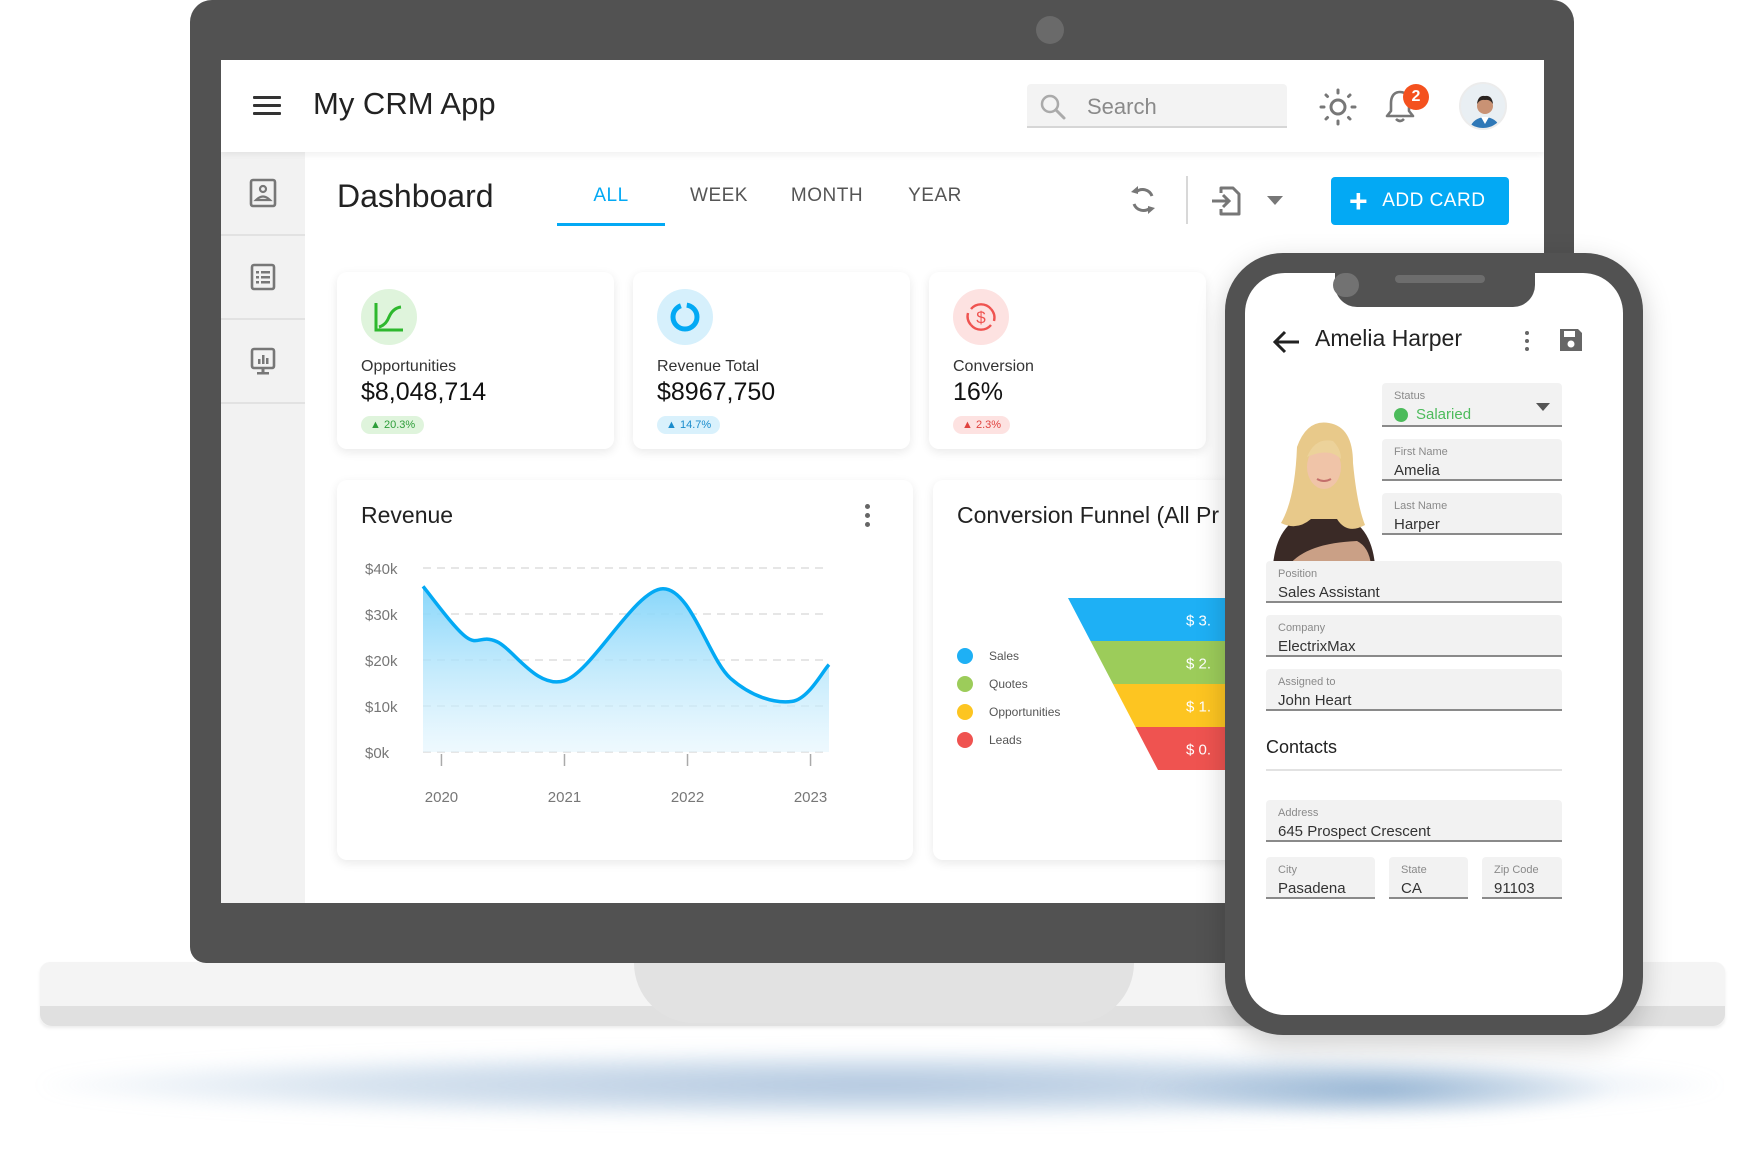 The width and height of the screenshot is (1760, 1150). I want to click on hamburger-icon, so click(267, 106).